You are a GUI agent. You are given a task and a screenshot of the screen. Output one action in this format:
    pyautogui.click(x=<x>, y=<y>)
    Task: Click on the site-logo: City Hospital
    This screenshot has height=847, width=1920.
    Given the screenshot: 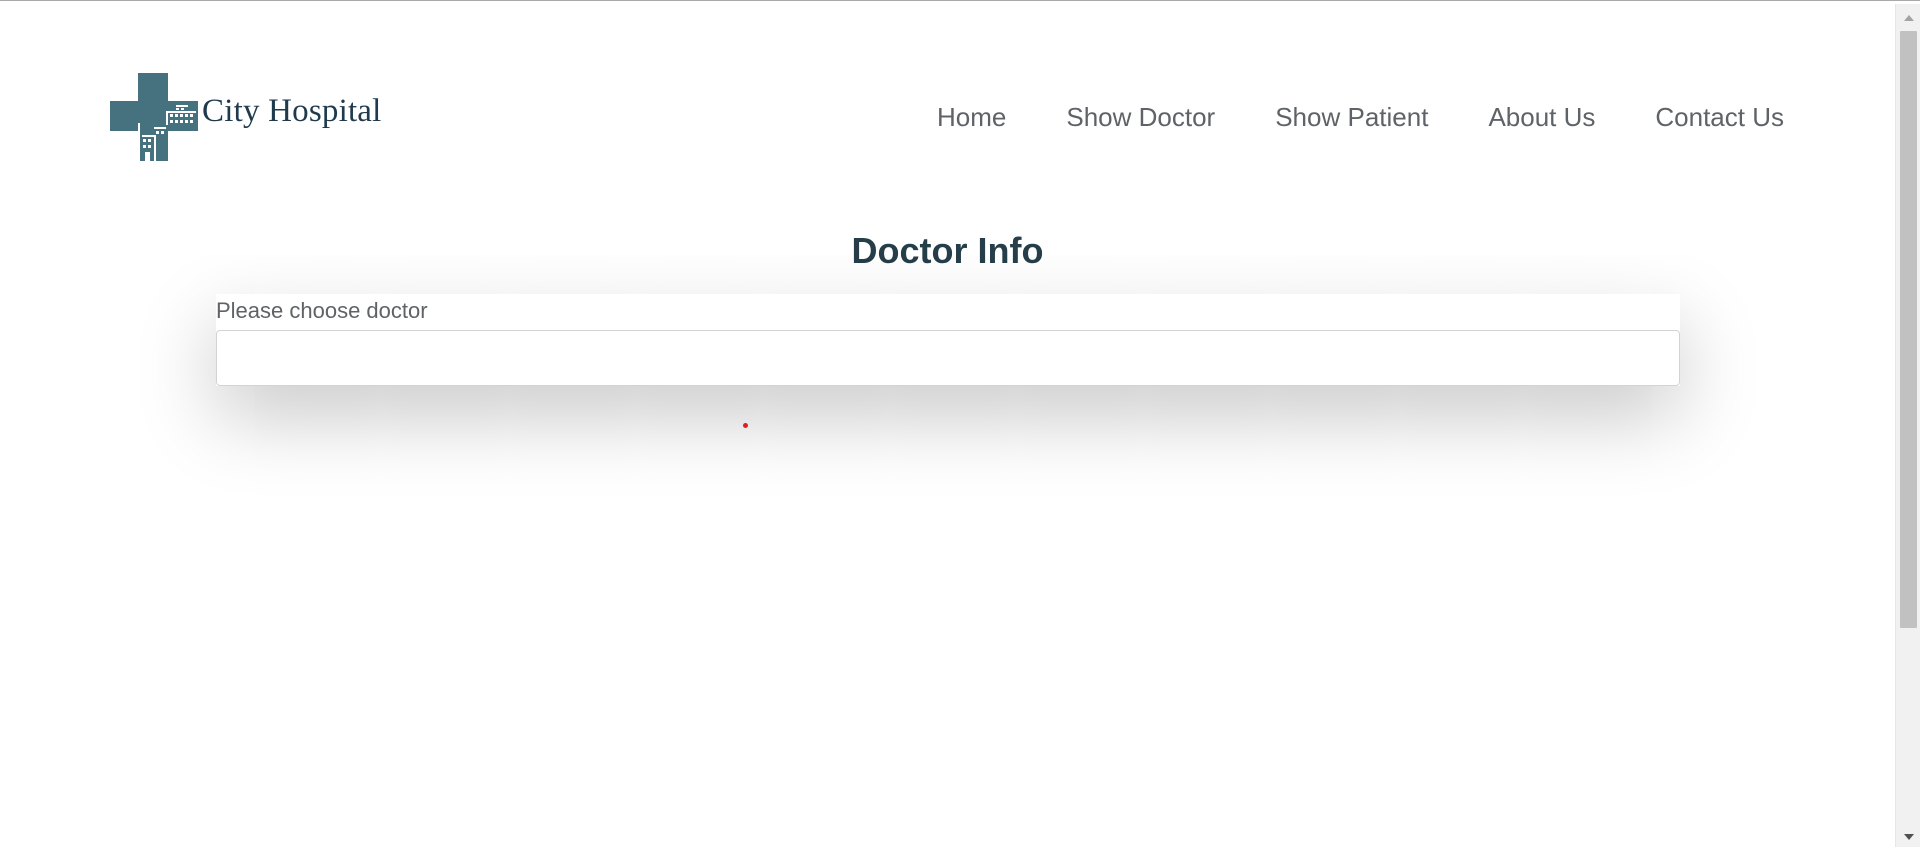 What is the action you would take?
    pyautogui.click(x=246, y=117)
    